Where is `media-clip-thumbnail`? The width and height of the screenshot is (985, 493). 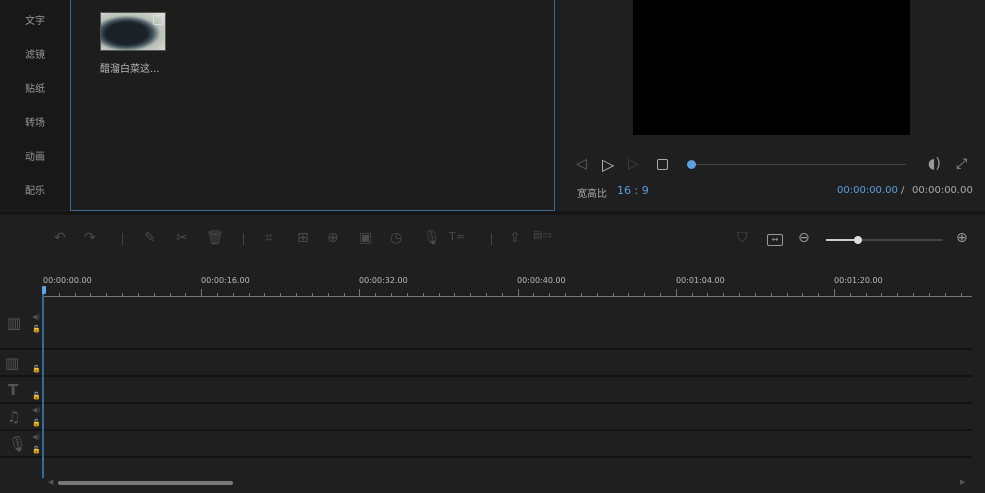
media-clip-thumbnail is located at coordinates (133, 31).